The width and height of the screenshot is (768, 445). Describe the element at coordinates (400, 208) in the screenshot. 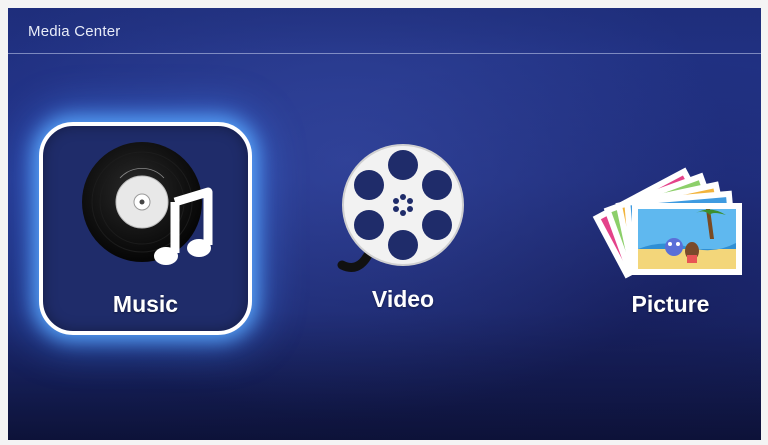

I see `film-reel-icon` at that location.